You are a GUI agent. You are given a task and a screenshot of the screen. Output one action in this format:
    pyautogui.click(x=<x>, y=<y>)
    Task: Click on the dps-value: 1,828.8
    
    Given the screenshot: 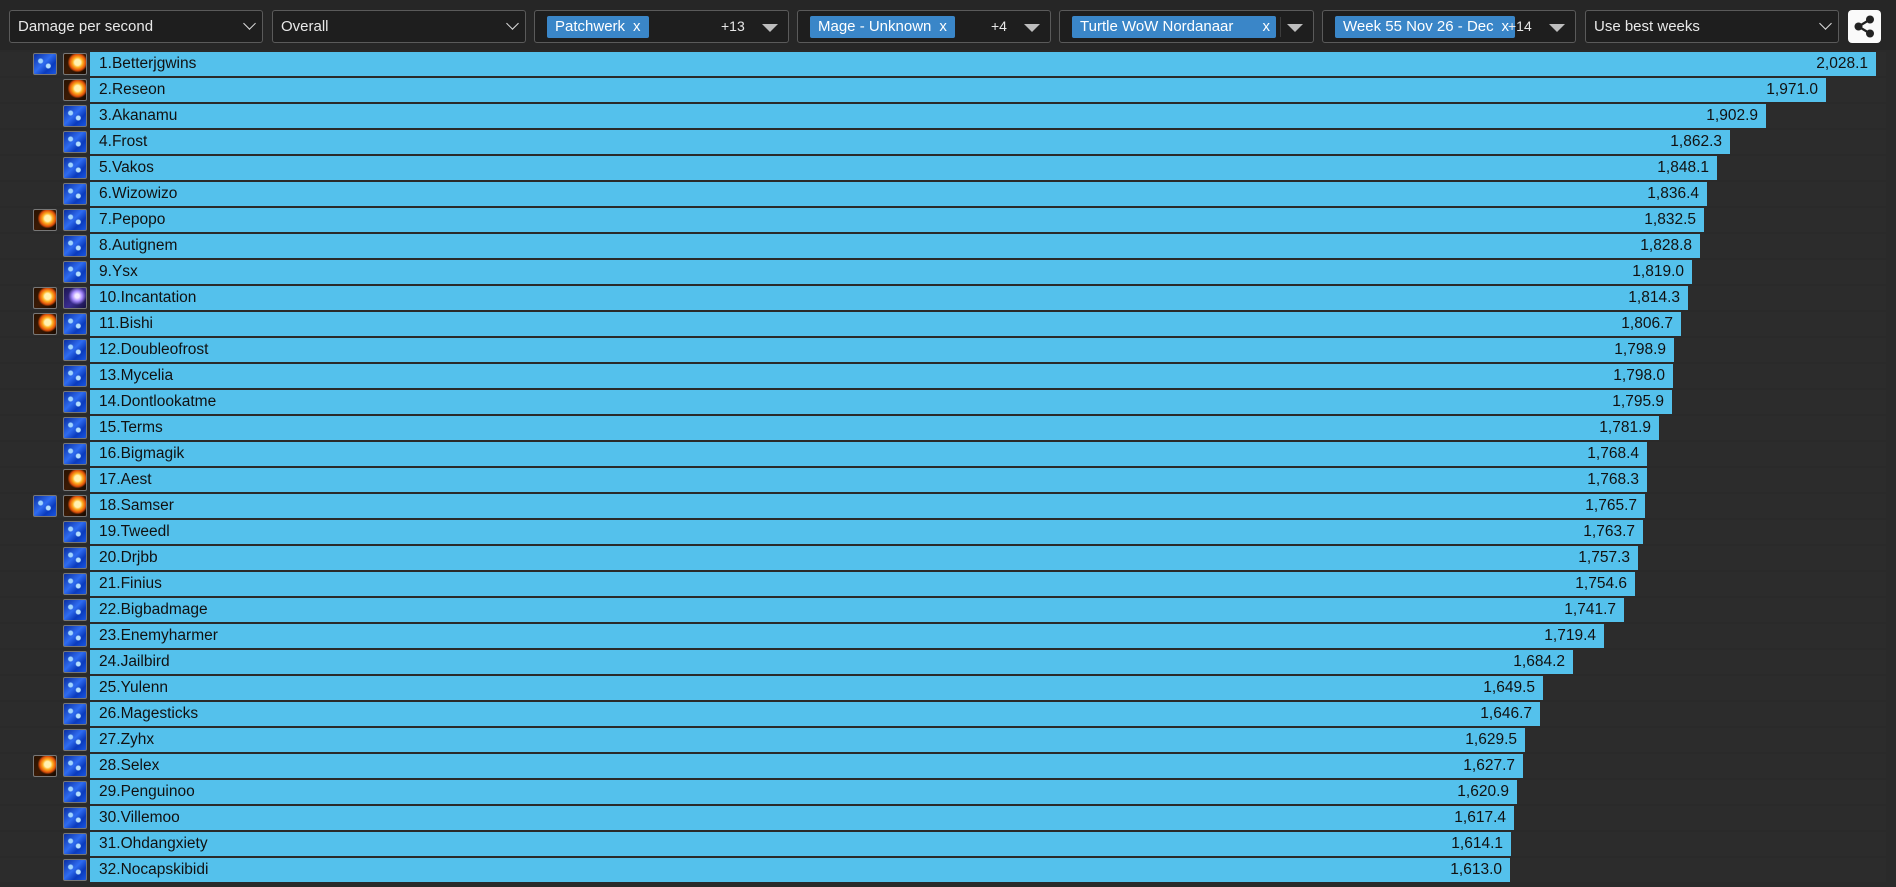 What is the action you would take?
    pyautogui.click(x=1666, y=245)
    